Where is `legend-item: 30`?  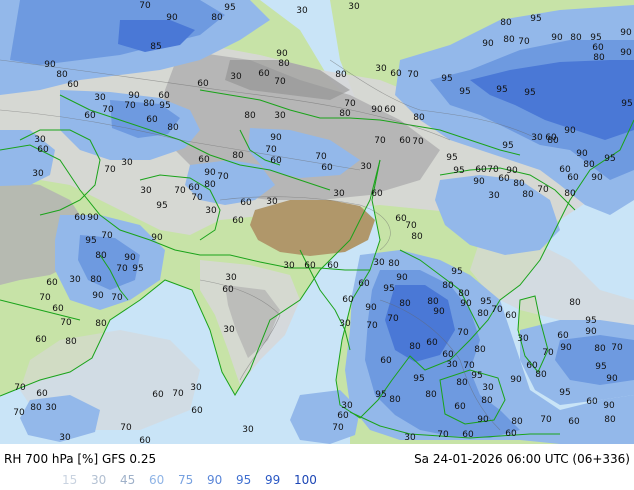
legend-item: 30 is located at coordinates (99, 480).